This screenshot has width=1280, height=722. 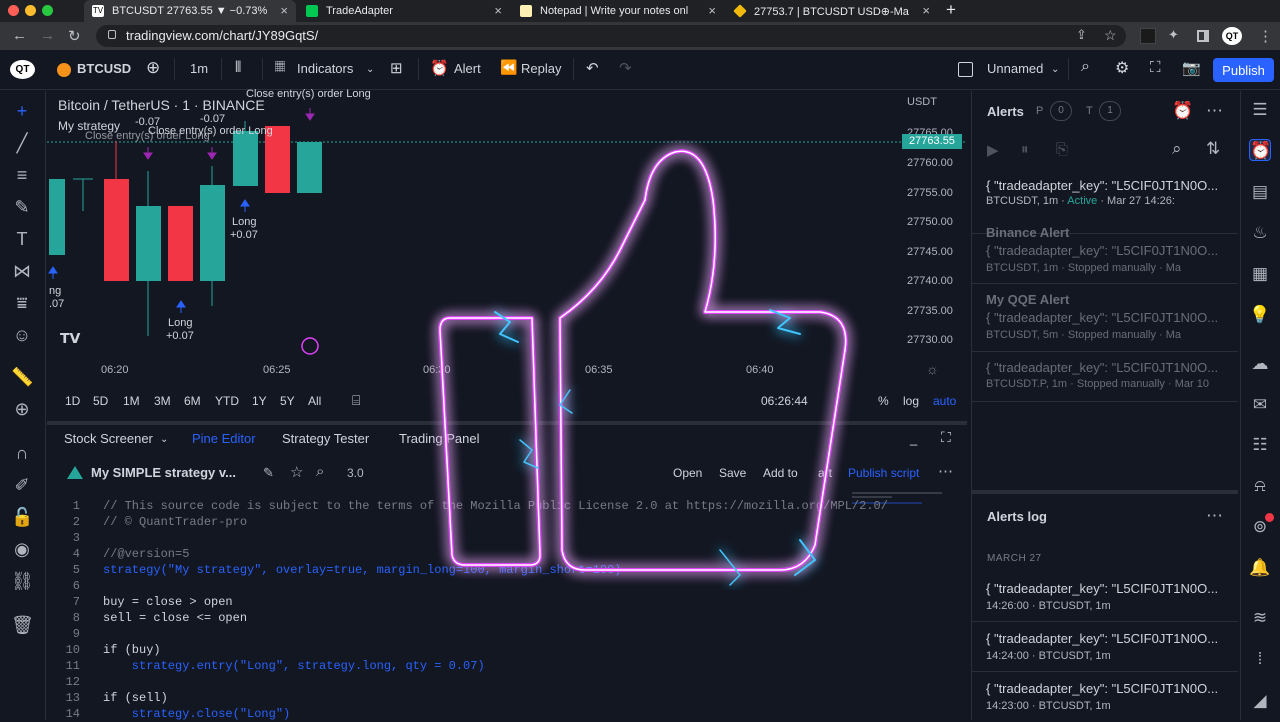 I want to click on layout-checkbox-icon, so click(x=965, y=69).